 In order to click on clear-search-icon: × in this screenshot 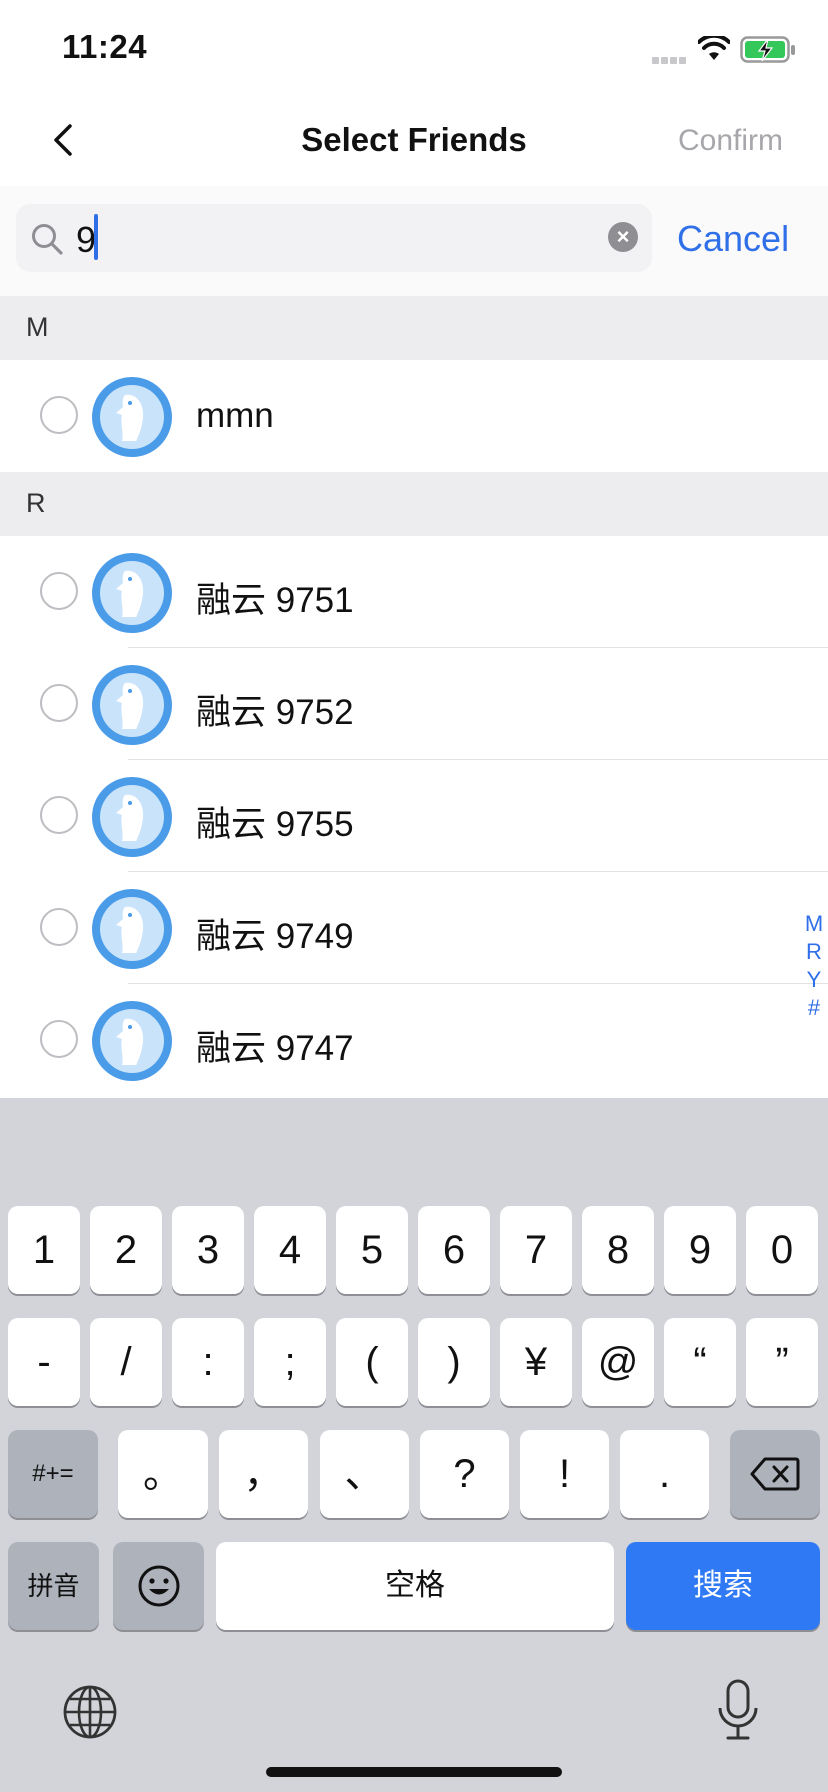, I will do `click(623, 237)`.